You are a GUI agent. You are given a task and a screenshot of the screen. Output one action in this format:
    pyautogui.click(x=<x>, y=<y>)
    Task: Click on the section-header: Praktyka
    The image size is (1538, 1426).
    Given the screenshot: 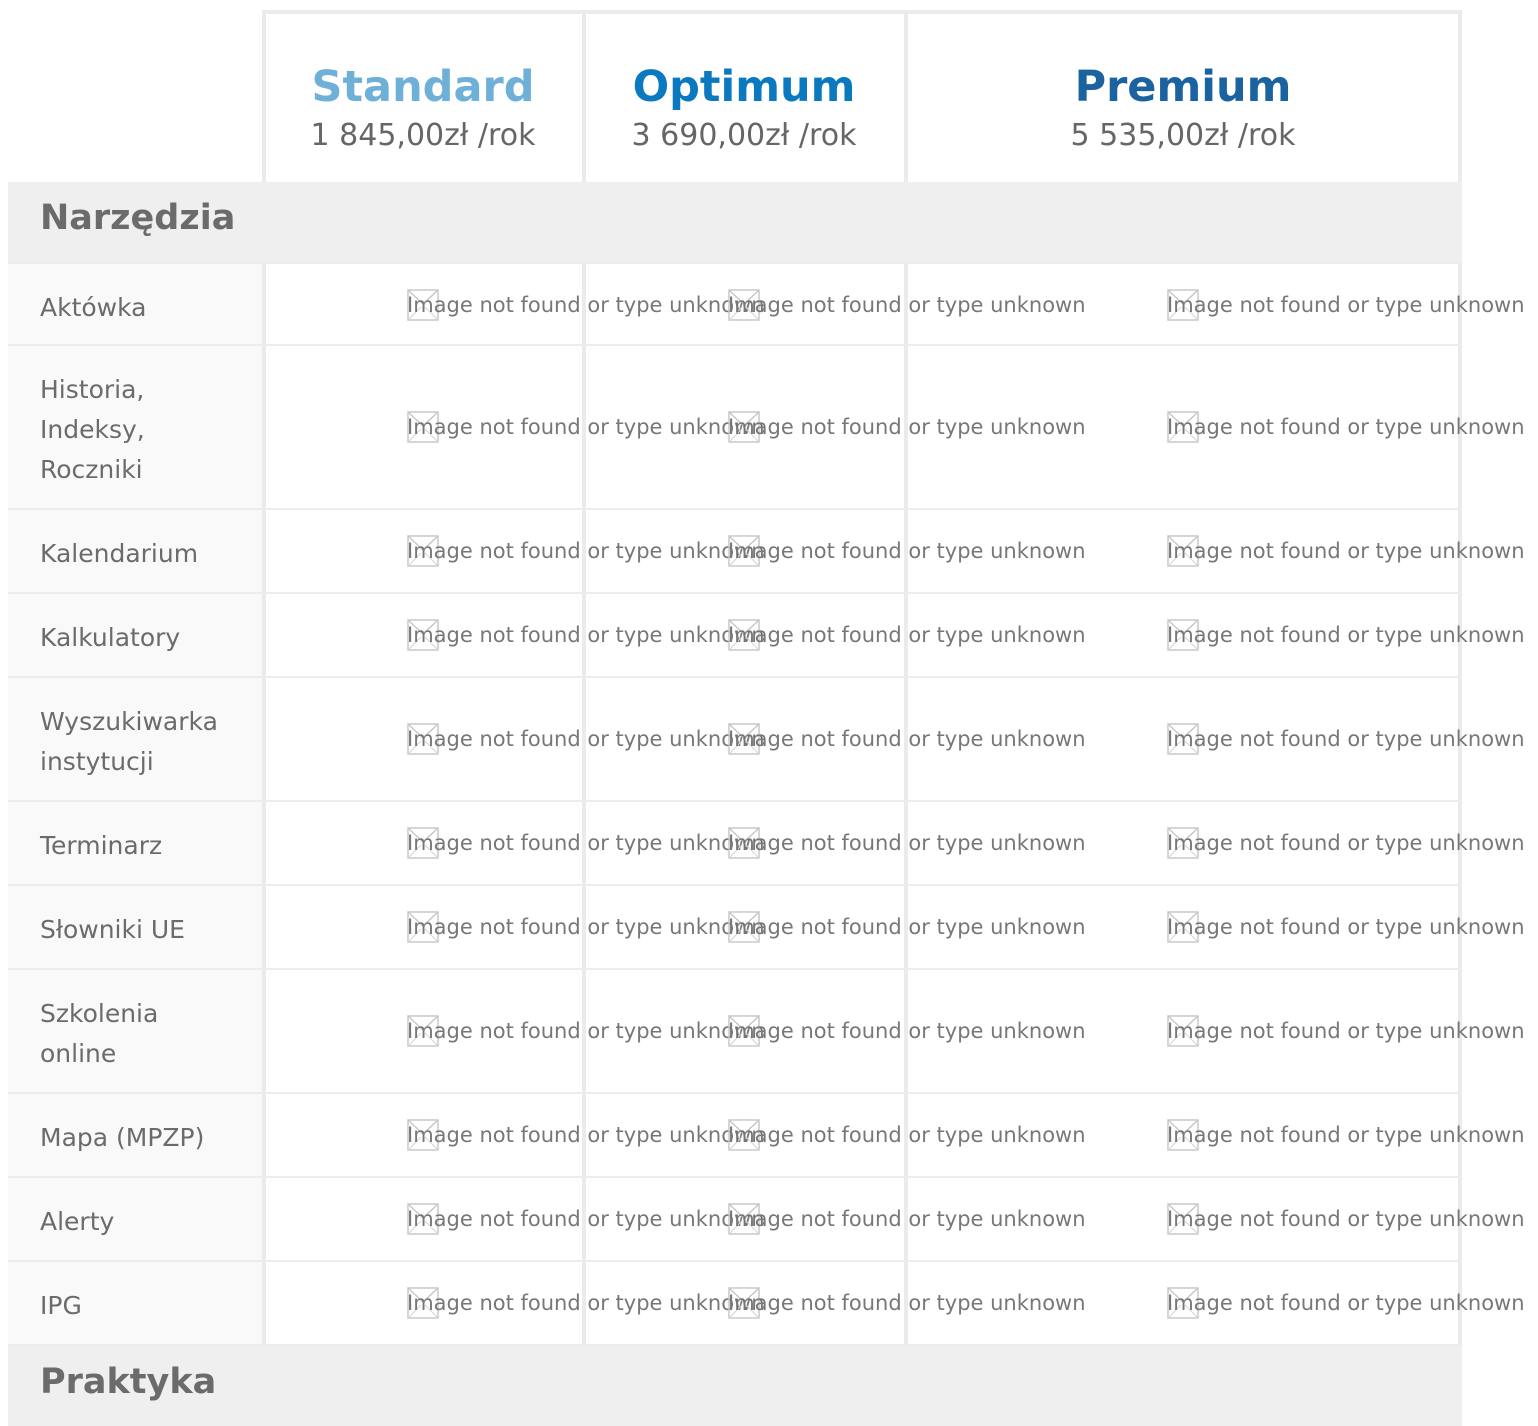 What is the action you would take?
    pyautogui.click(x=735, y=1386)
    